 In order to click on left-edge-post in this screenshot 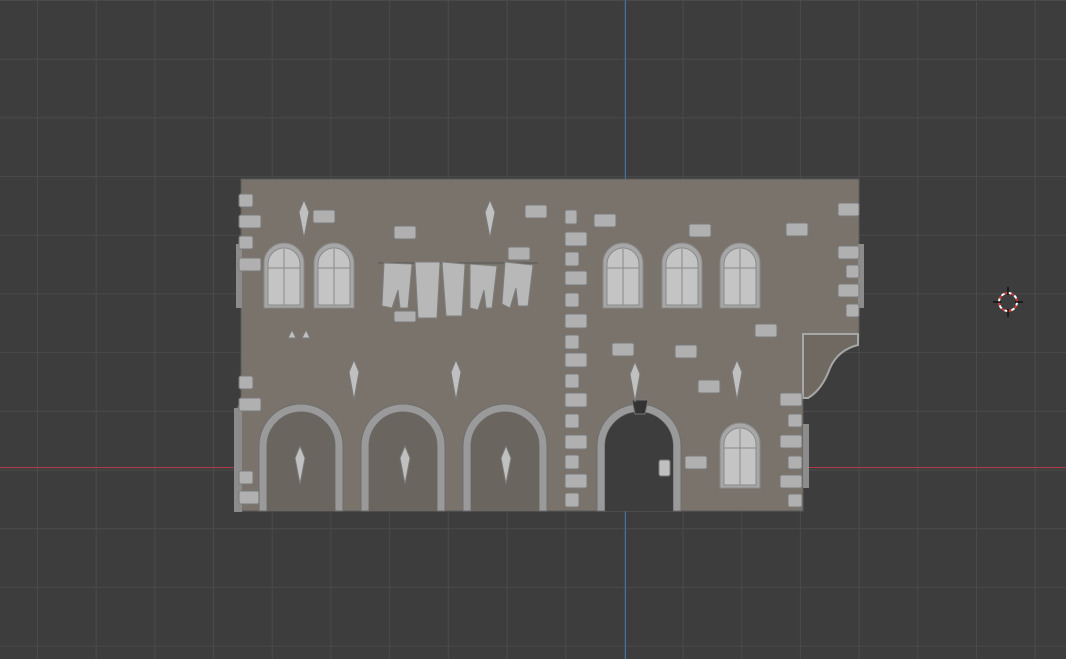, I will do `click(239, 276)`.